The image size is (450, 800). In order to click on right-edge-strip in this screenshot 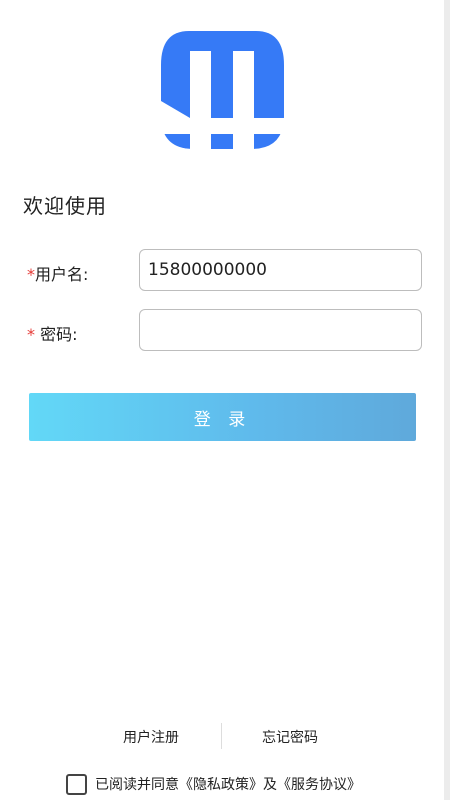, I will do `click(447, 400)`.